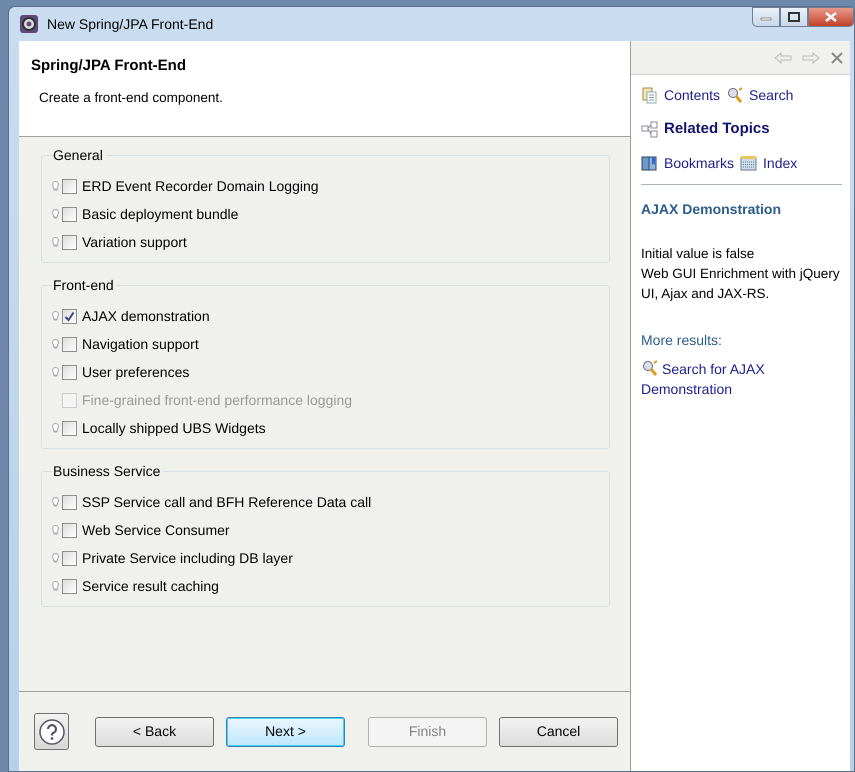 Image resolution: width=855 pixels, height=772 pixels. I want to click on checkbox-label: Service result caching, so click(150, 586).